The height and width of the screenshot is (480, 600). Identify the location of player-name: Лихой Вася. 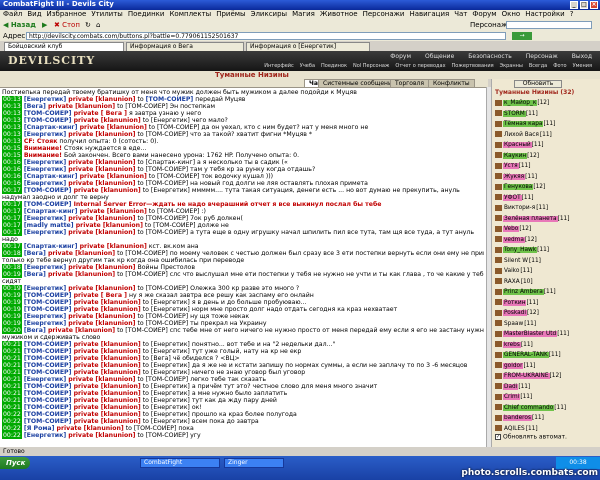
(521, 135).